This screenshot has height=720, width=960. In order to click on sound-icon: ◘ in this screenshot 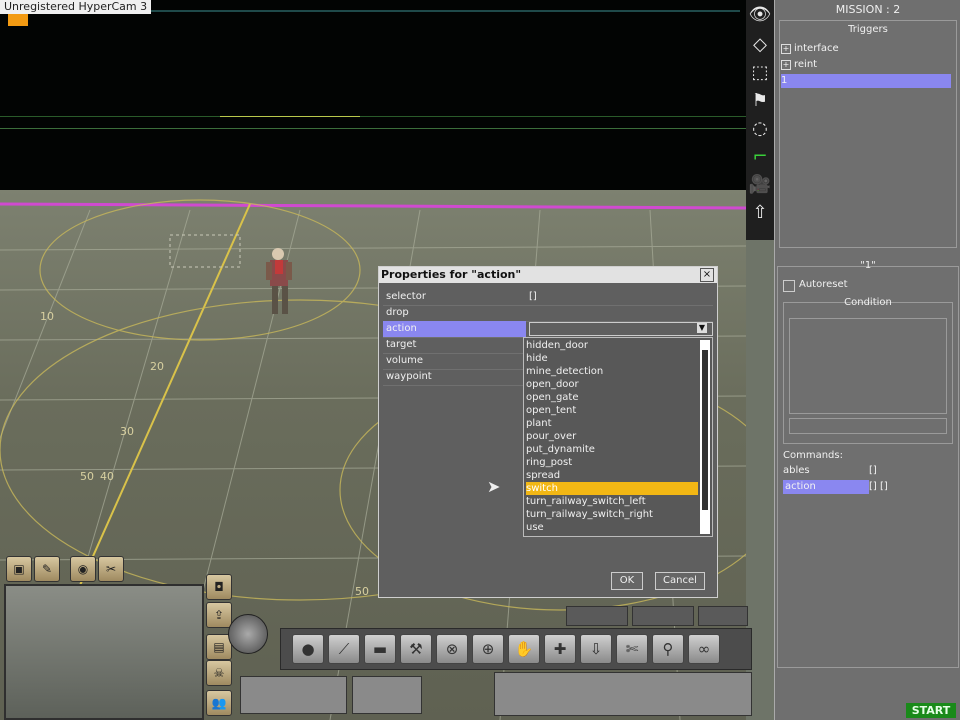, I will do `click(219, 587)`.